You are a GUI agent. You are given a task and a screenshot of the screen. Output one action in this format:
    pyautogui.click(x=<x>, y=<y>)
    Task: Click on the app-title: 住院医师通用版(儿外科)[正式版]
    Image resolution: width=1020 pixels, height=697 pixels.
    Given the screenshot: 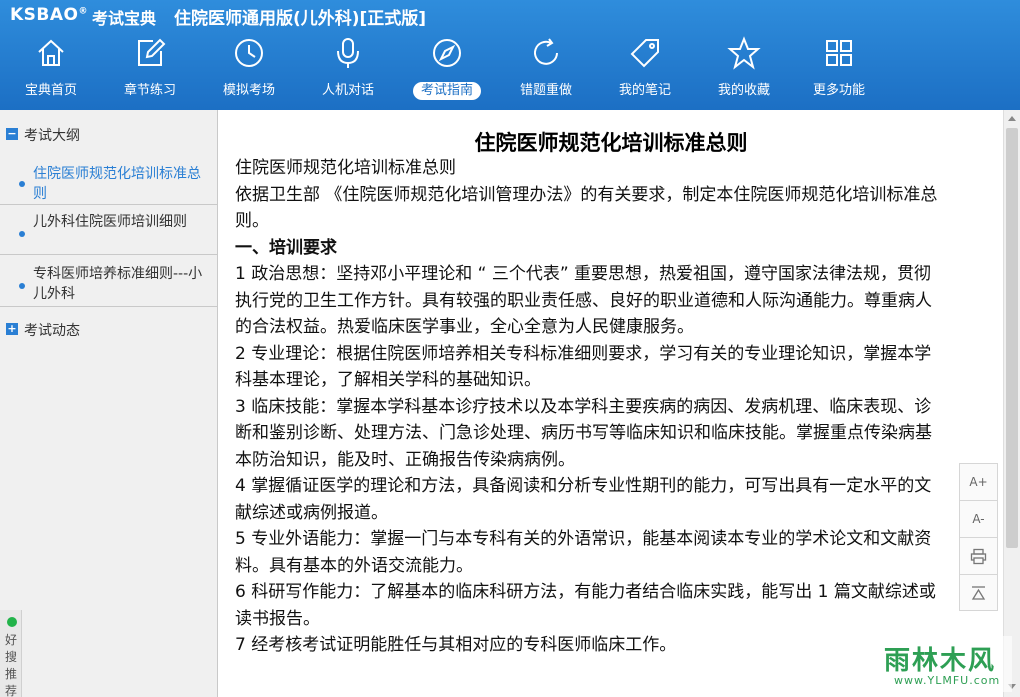 What is the action you would take?
    pyautogui.click(x=300, y=19)
    